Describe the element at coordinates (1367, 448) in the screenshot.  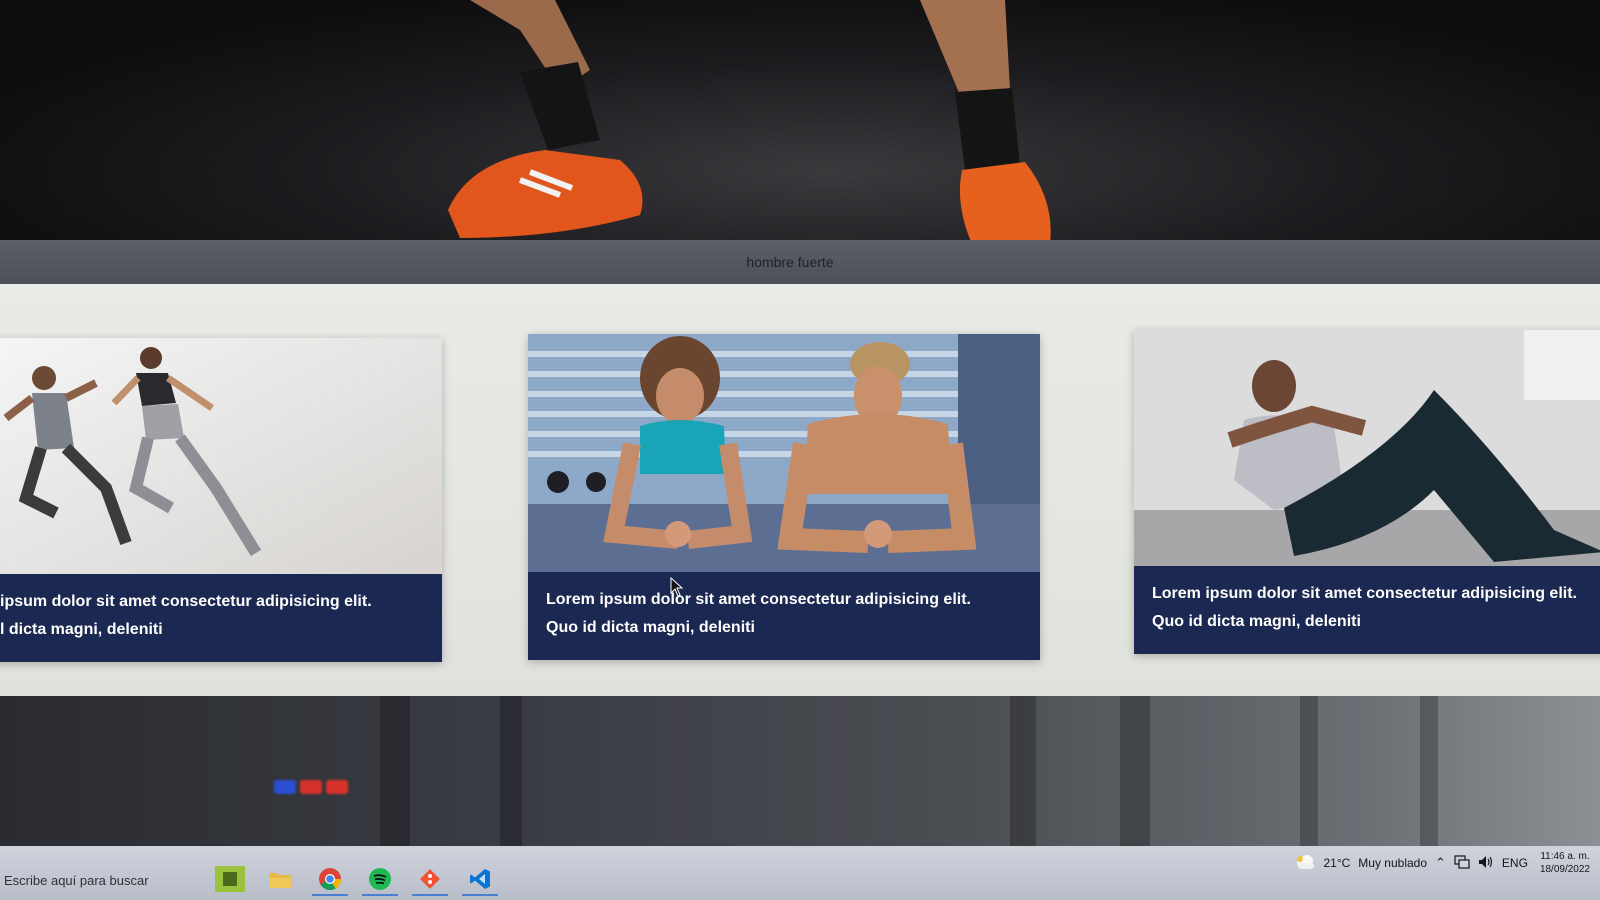
I see `card-image-crunch` at that location.